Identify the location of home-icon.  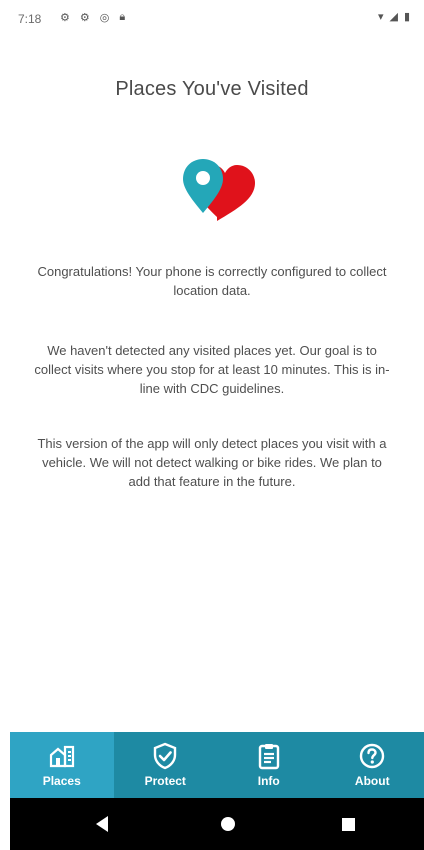
(228, 824).